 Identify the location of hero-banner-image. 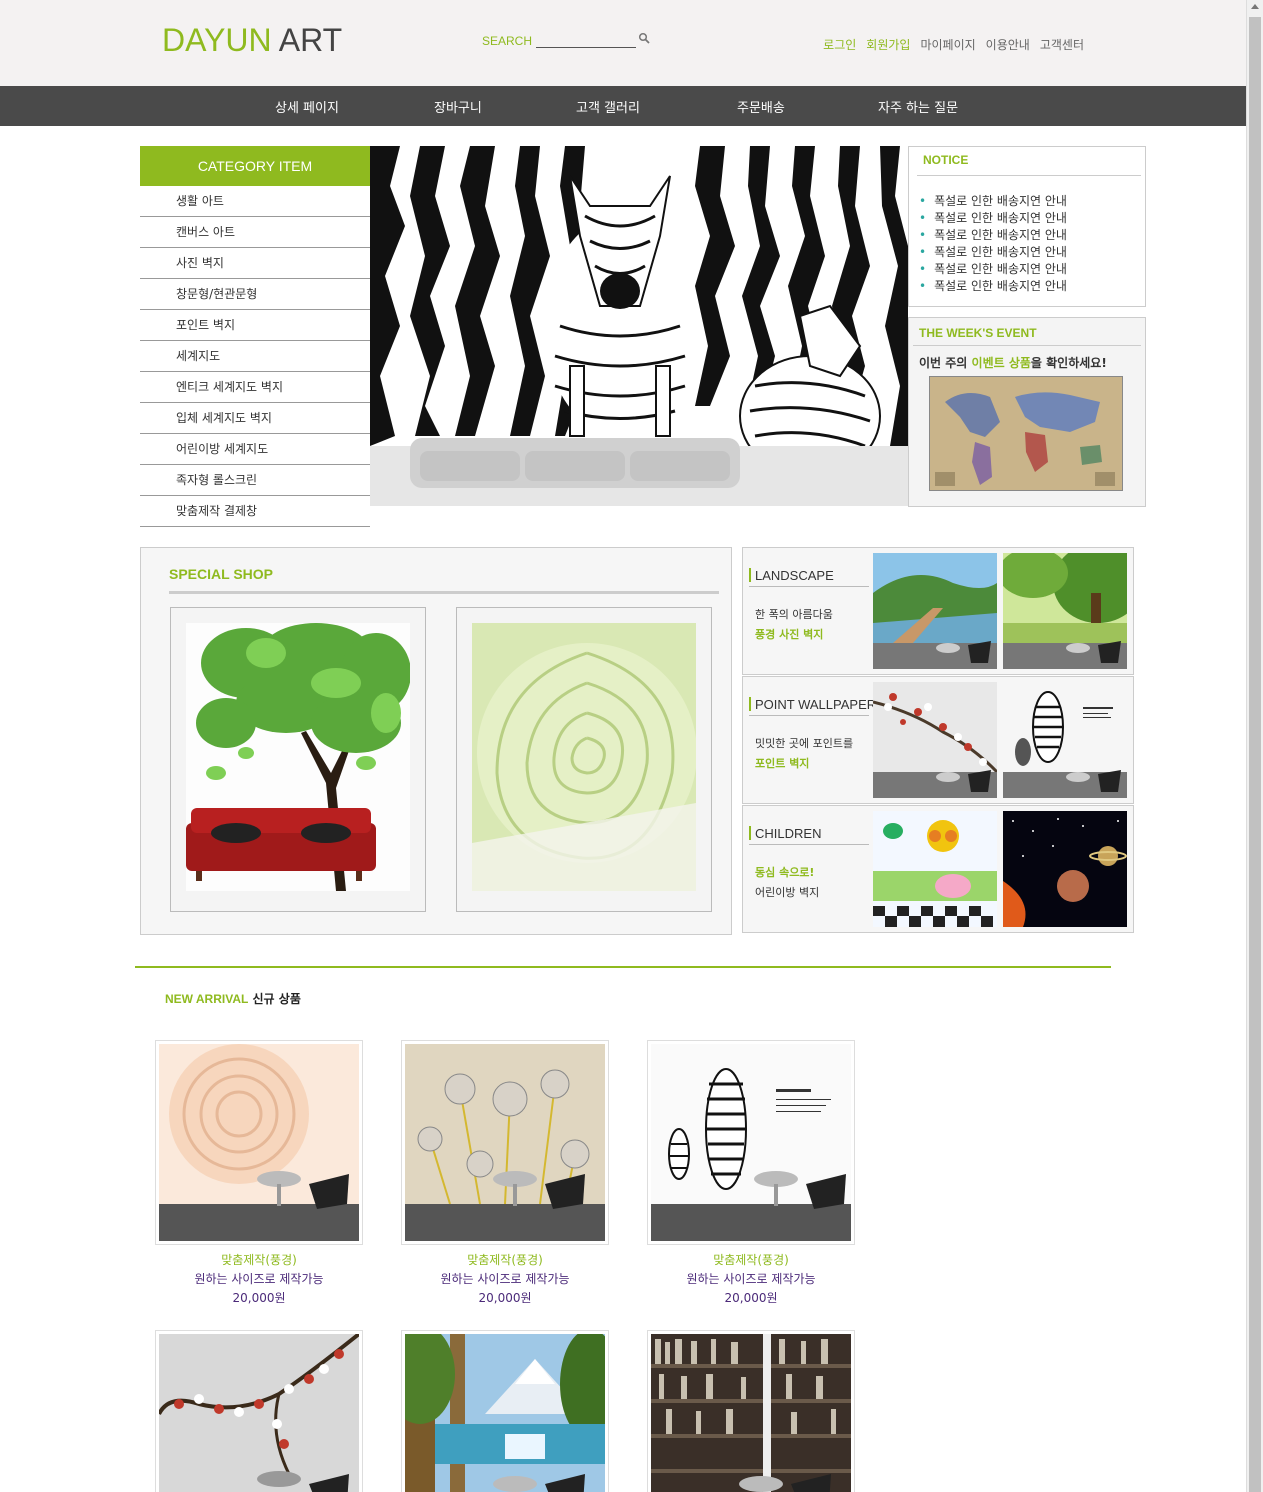
(639, 326).